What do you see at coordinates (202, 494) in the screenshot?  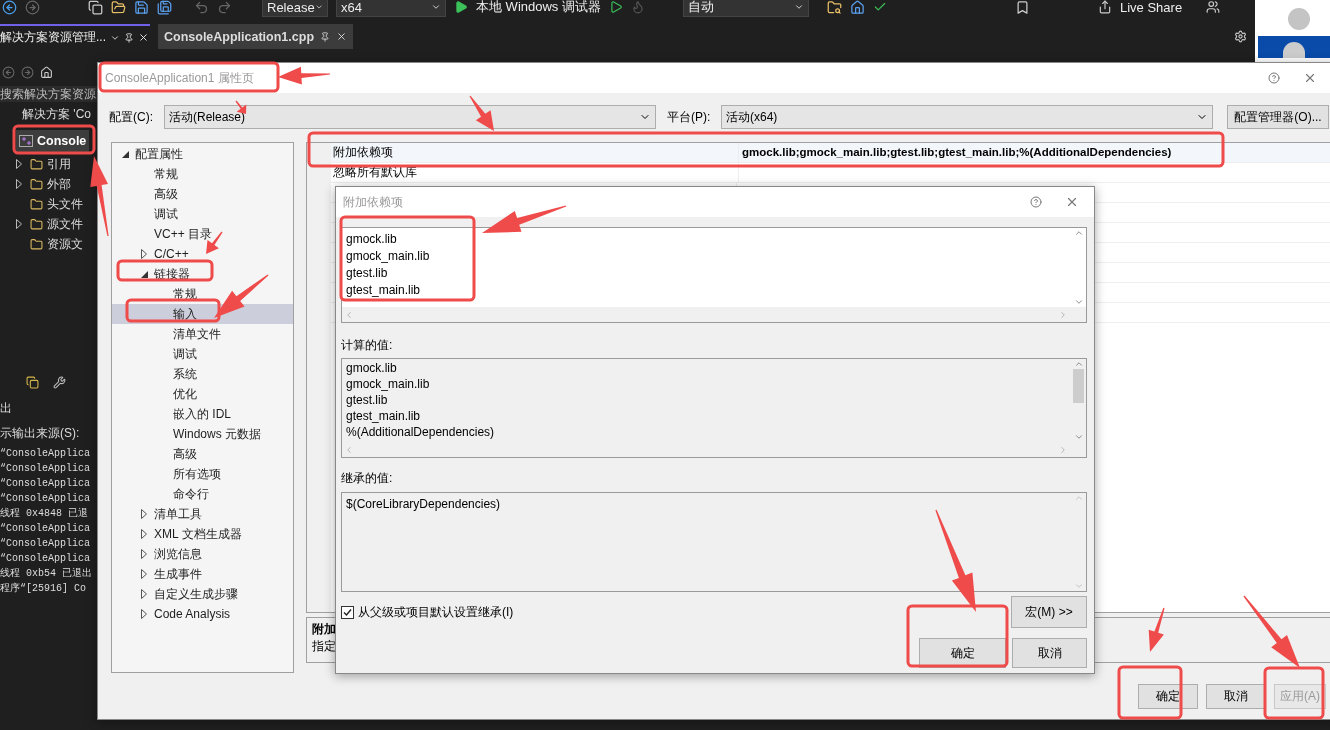 I see `tree-item: 命令行` at bounding box center [202, 494].